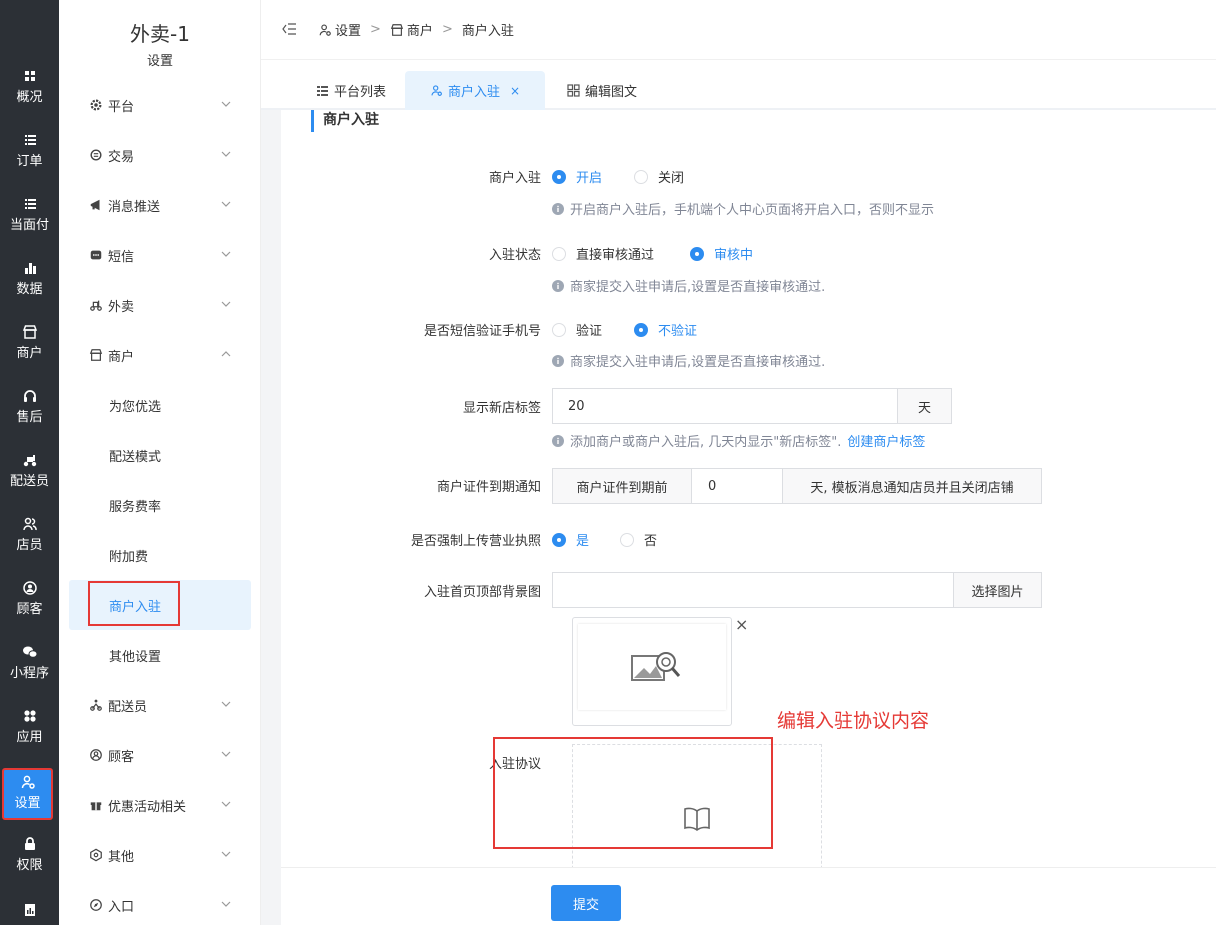 Image resolution: width=1216 pixels, height=930 pixels. I want to click on rail-item-miniprogram: 小程序, so click(29, 670).